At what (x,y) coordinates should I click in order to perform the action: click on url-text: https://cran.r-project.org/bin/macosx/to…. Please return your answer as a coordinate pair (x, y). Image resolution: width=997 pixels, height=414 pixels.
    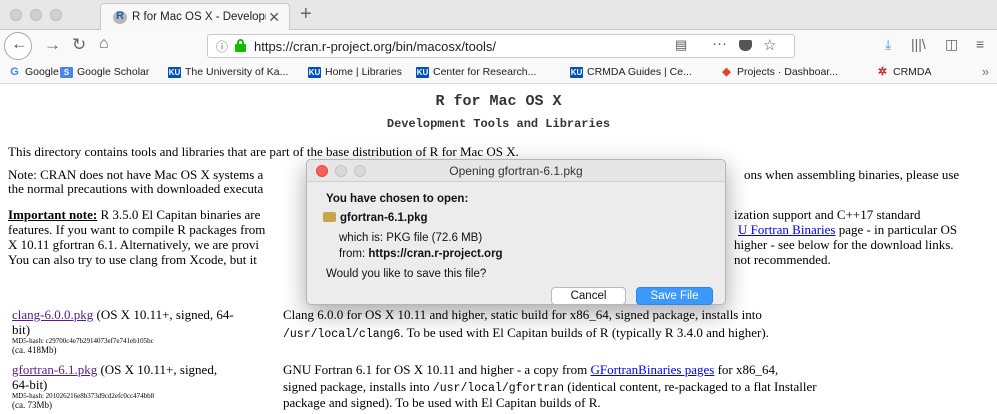
    Looking at the image, I should click on (375, 46).